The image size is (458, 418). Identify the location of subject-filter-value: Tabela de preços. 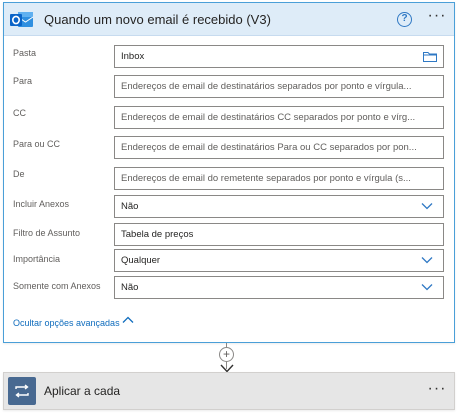
(157, 234).